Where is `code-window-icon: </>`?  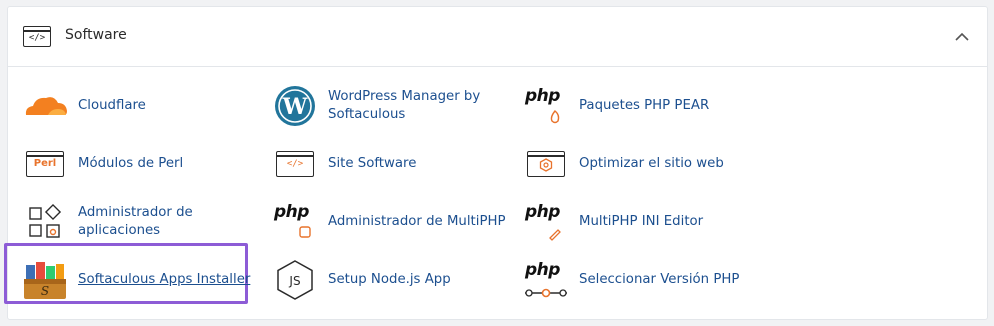 code-window-icon: </> is located at coordinates (37, 36).